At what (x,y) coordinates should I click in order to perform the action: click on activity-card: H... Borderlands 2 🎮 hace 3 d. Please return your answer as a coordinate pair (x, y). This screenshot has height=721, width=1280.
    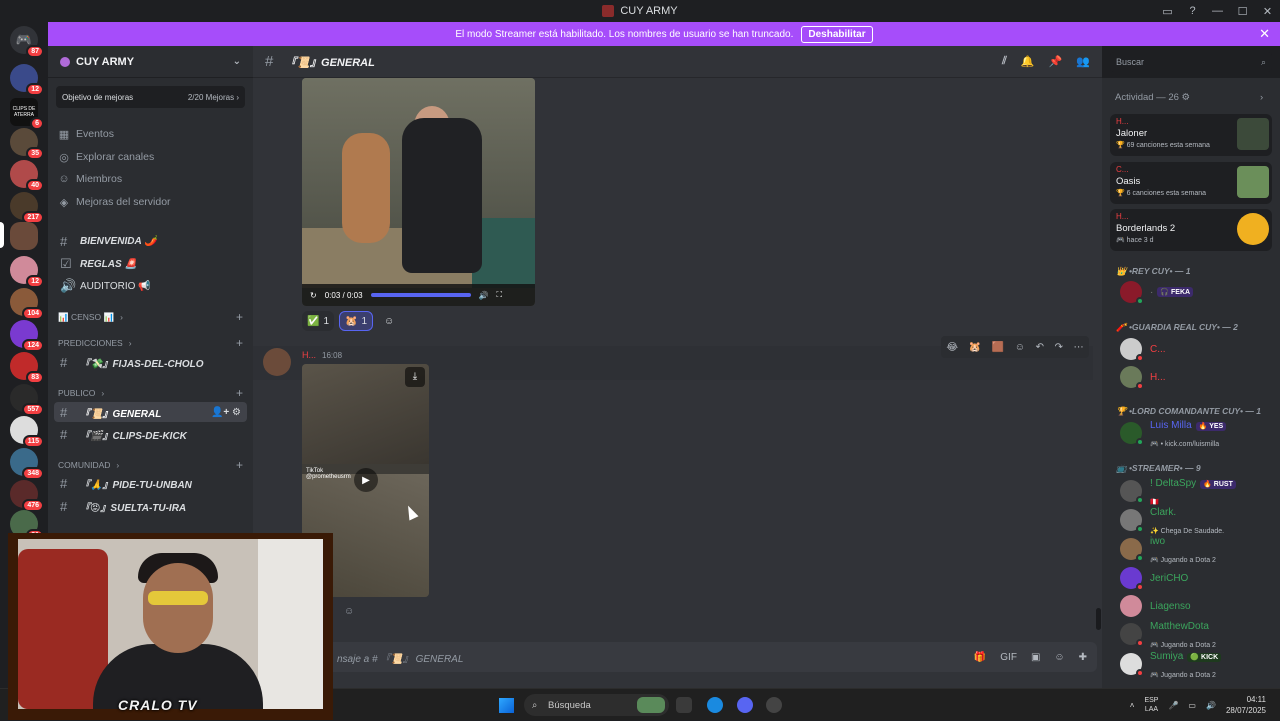
    Looking at the image, I should click on (1191, 230).